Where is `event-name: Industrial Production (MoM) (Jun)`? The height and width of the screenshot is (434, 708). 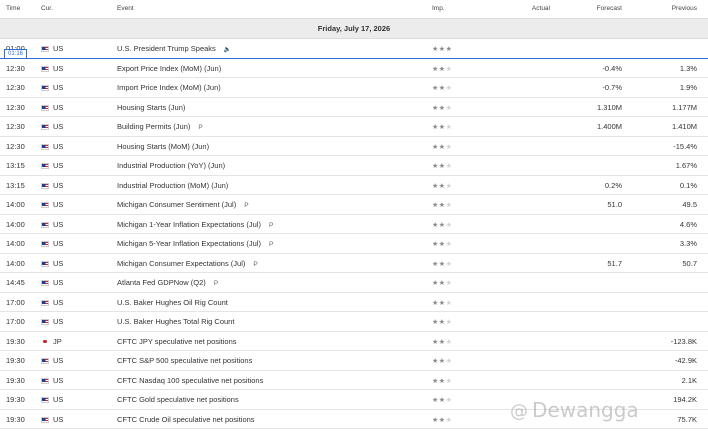
event-name: Industrial Production (MoM) (Jun) is located at coordinates (172, 185).